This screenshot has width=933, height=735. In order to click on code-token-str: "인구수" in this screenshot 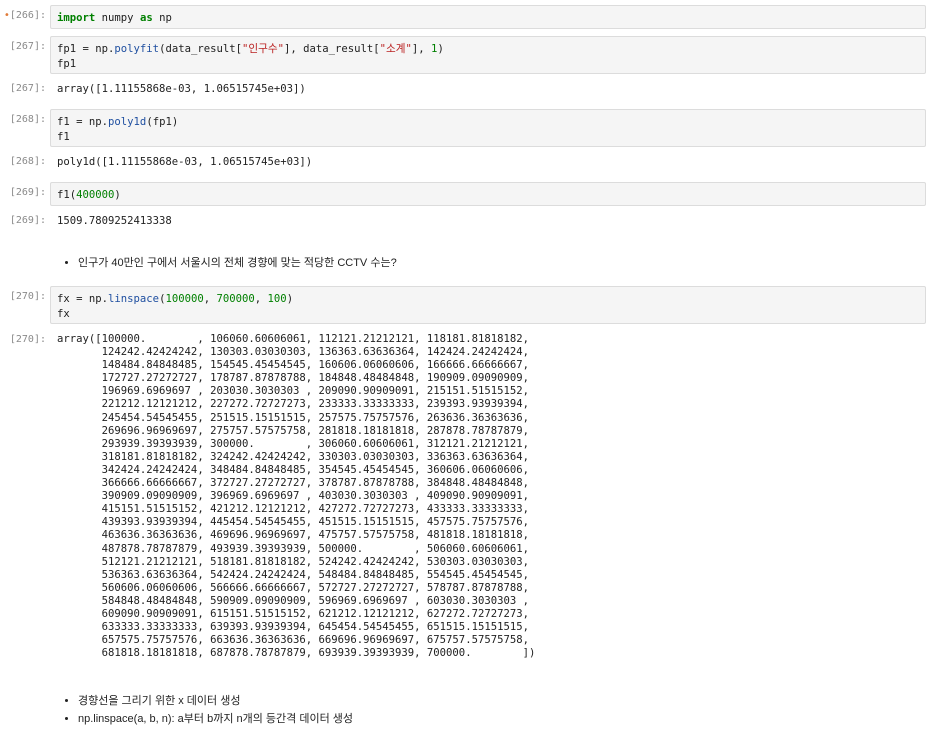, I will do `click(262, 49)`.